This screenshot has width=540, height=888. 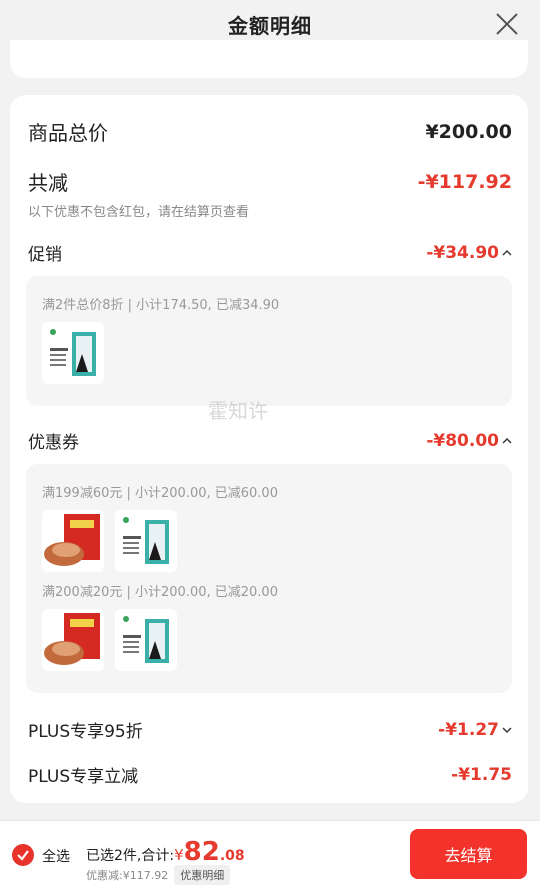 I want to click on discount-summary: 优惠减:¥117.92 优惠明细, so click(x=158, y=875).